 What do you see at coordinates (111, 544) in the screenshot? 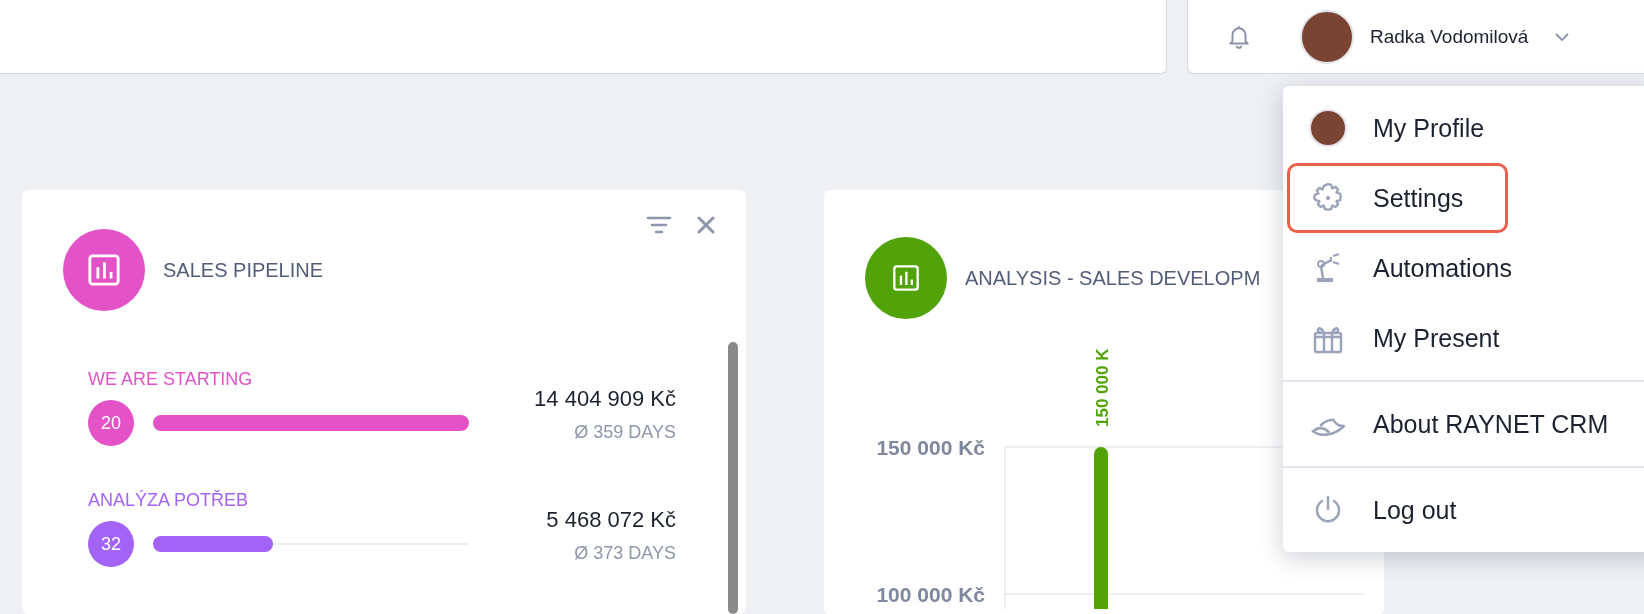
I see `count-badge: 32` at bounding box center [111, 544].